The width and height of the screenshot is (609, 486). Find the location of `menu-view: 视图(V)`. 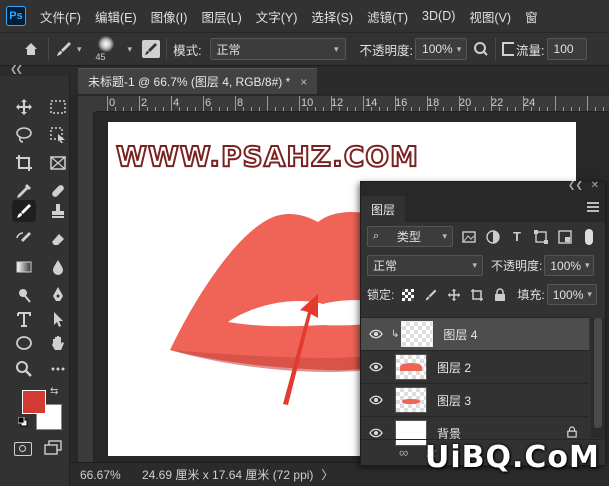

menu-view: 视图(V) is located at coordinates (490, 16).